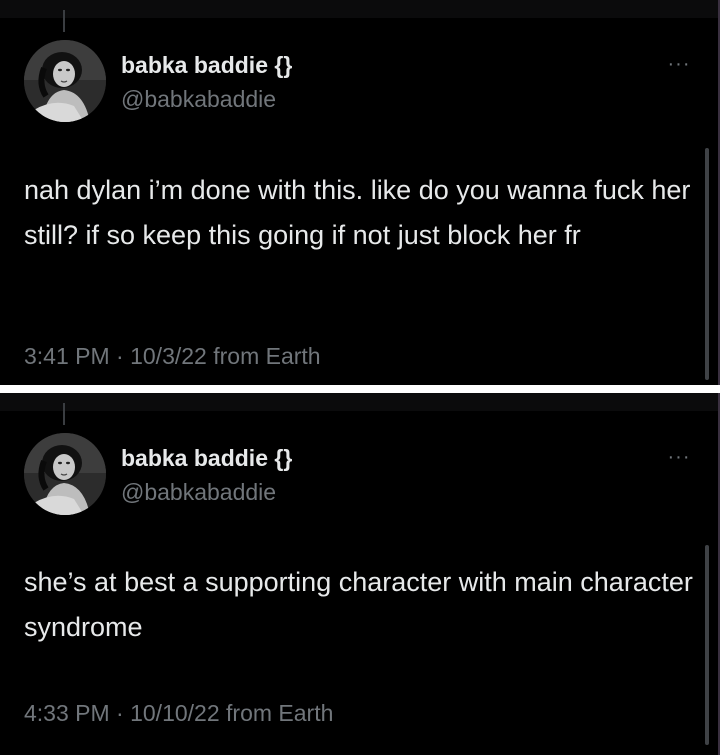 This screenshot has height=755, width=720. Describe the element at coordinates (360, 389) in the screenshot. I see `divider` at that location.